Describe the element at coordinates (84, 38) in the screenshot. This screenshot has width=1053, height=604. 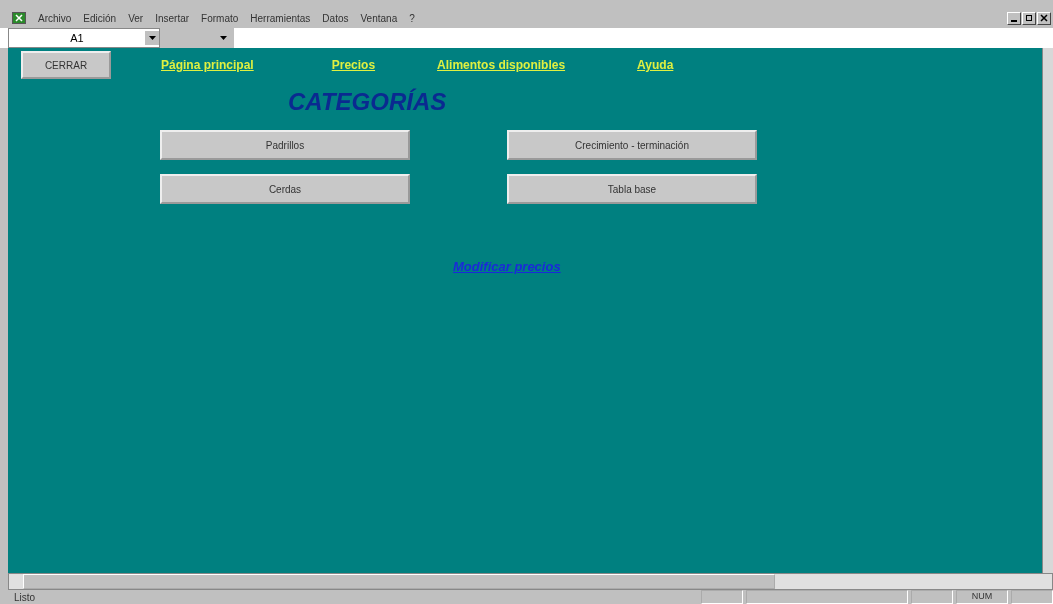
I see `name-box: A1` at that location.